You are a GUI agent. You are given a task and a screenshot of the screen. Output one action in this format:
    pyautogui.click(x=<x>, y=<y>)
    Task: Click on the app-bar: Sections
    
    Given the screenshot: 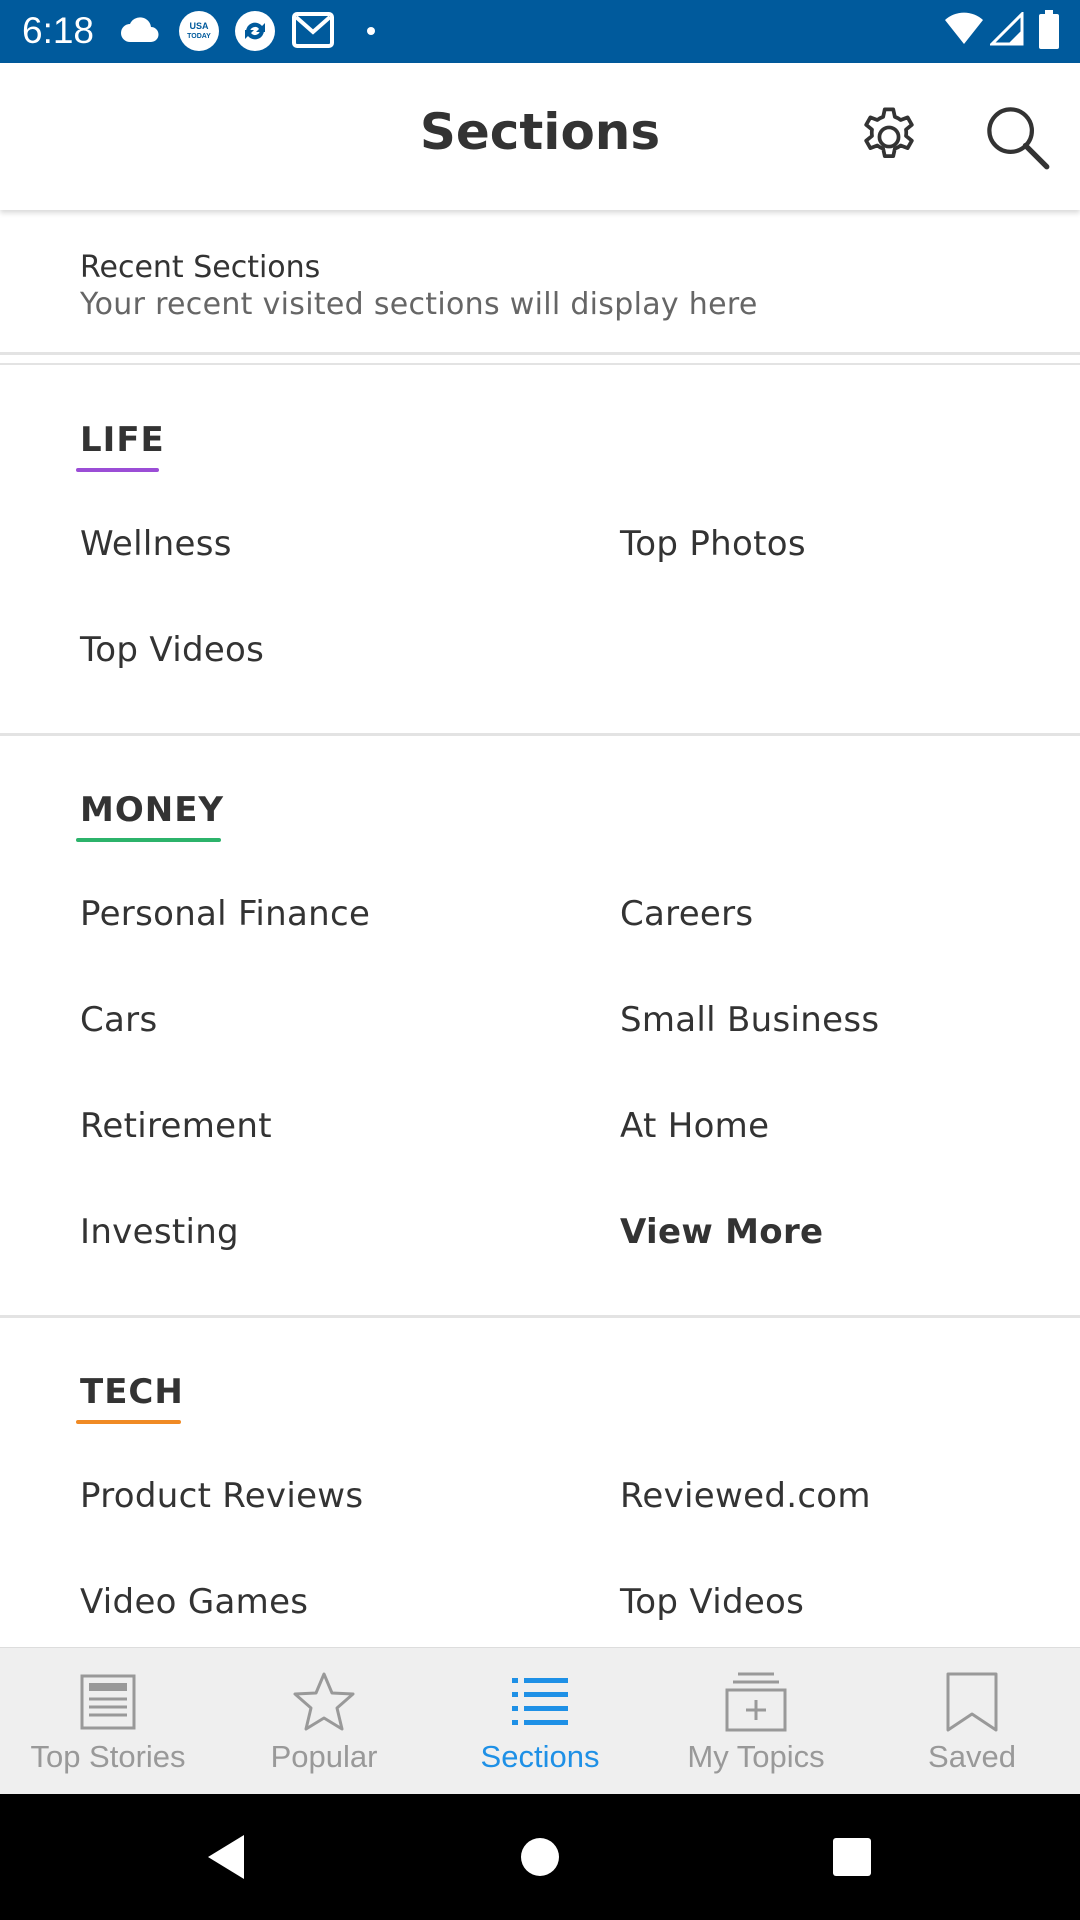 What is the action you would take?
    pyautogui.click(x=540, y=136)
    